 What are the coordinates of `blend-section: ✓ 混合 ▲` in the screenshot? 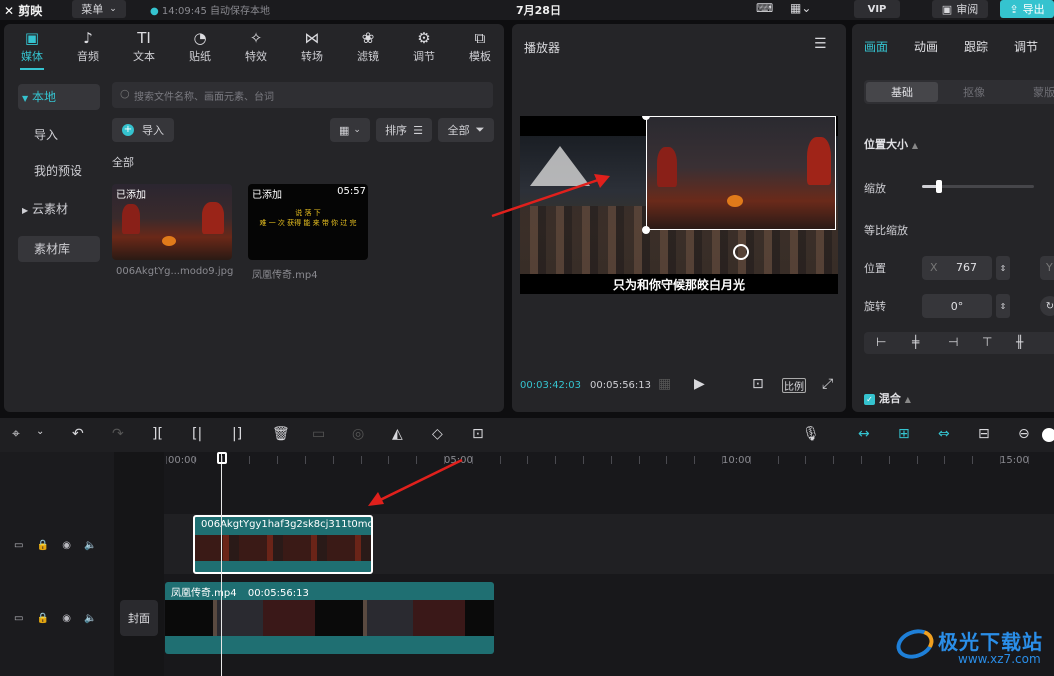 It's located at (887, 398).